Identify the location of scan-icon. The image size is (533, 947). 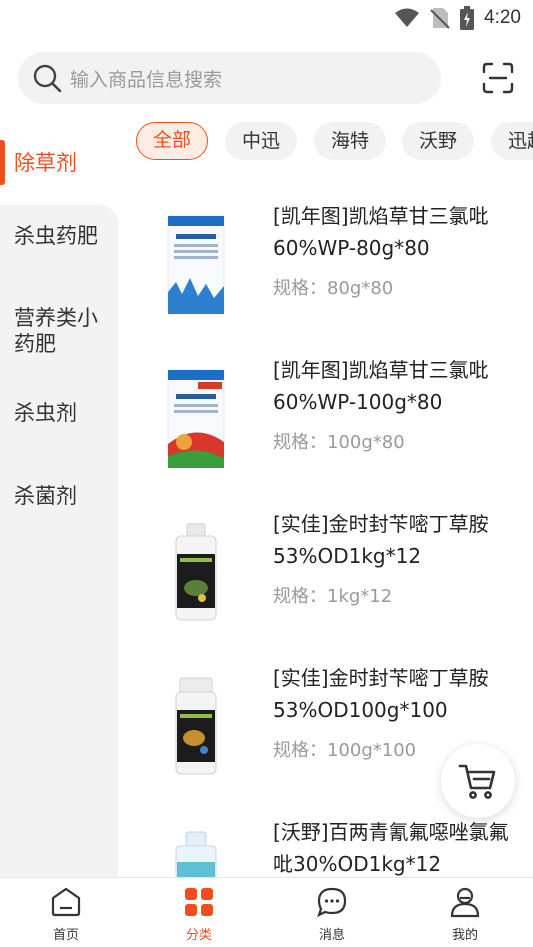
(498, 78).